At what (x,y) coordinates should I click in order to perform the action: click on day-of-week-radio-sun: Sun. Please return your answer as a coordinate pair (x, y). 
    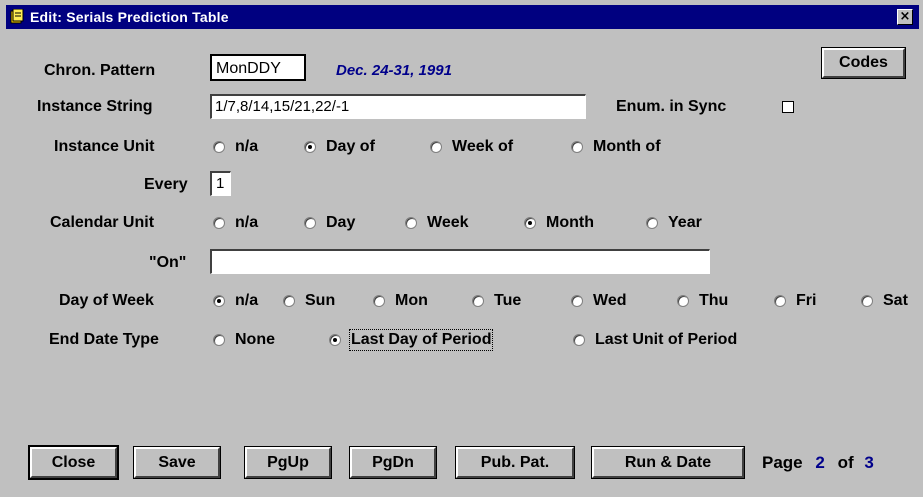
    Looking at the image, I should click on (309, 301).